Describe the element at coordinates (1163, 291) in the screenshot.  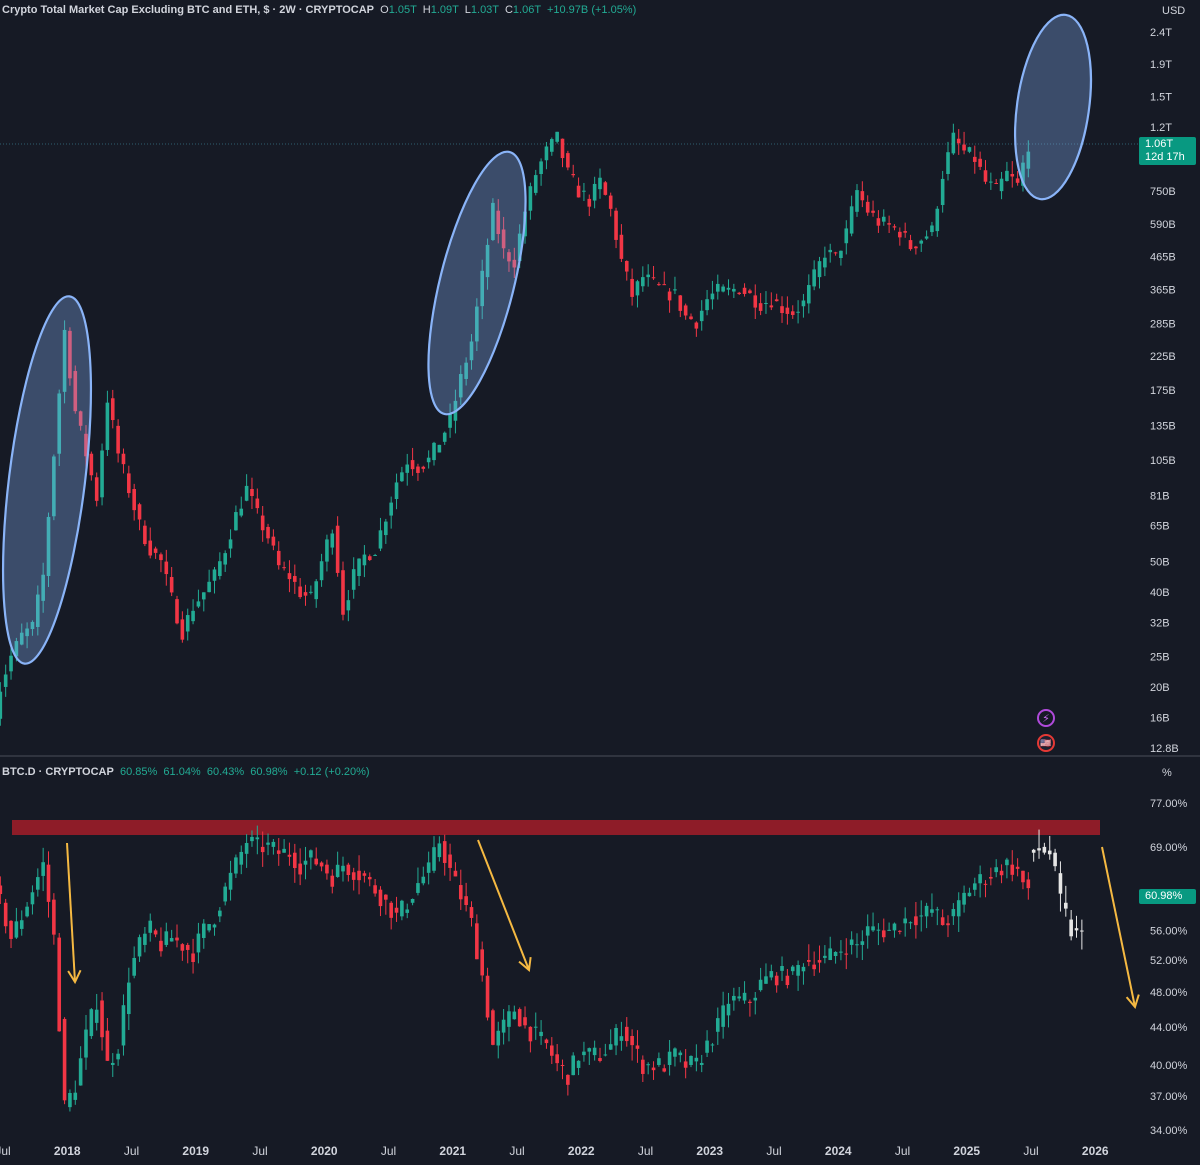
I see `main-y-tick: 365B` at that location.